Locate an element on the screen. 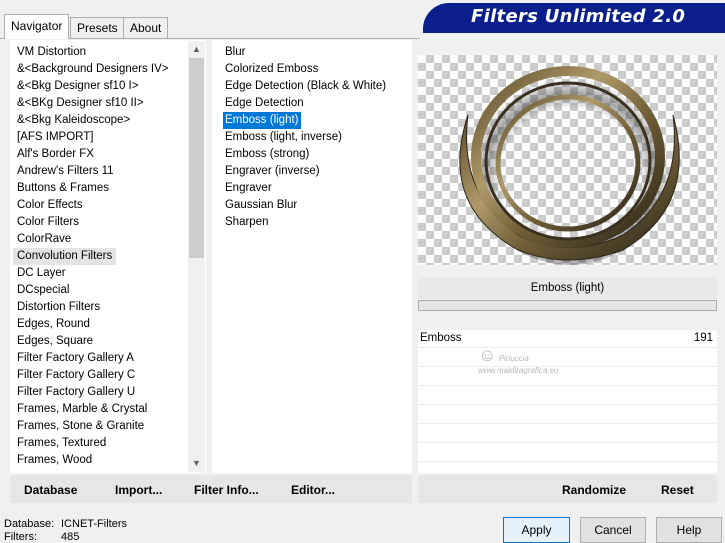 The image size is (725, 543). category-item: DC Layer is located at coordinates (41, 273).